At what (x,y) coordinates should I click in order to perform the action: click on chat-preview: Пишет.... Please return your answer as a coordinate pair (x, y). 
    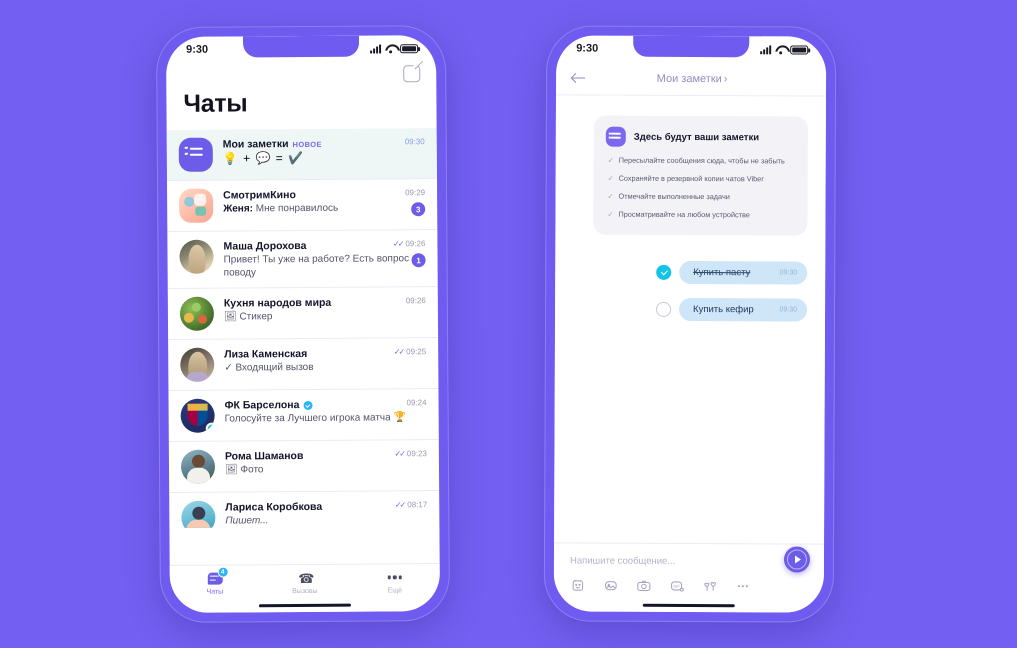
    Looking at the image, I should click on (247, 521).